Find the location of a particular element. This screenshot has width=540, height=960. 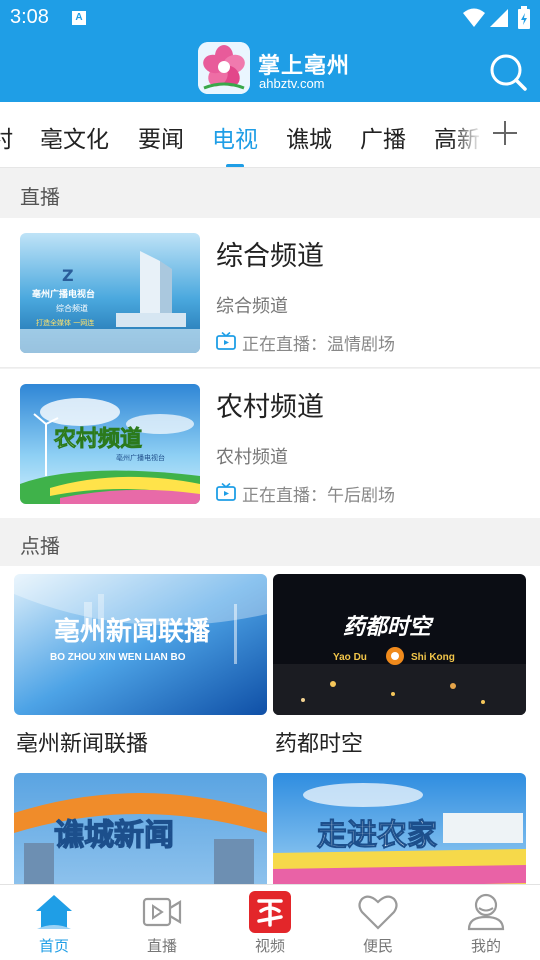

live-section-header: 直播 is located at coordinates (270, 193).